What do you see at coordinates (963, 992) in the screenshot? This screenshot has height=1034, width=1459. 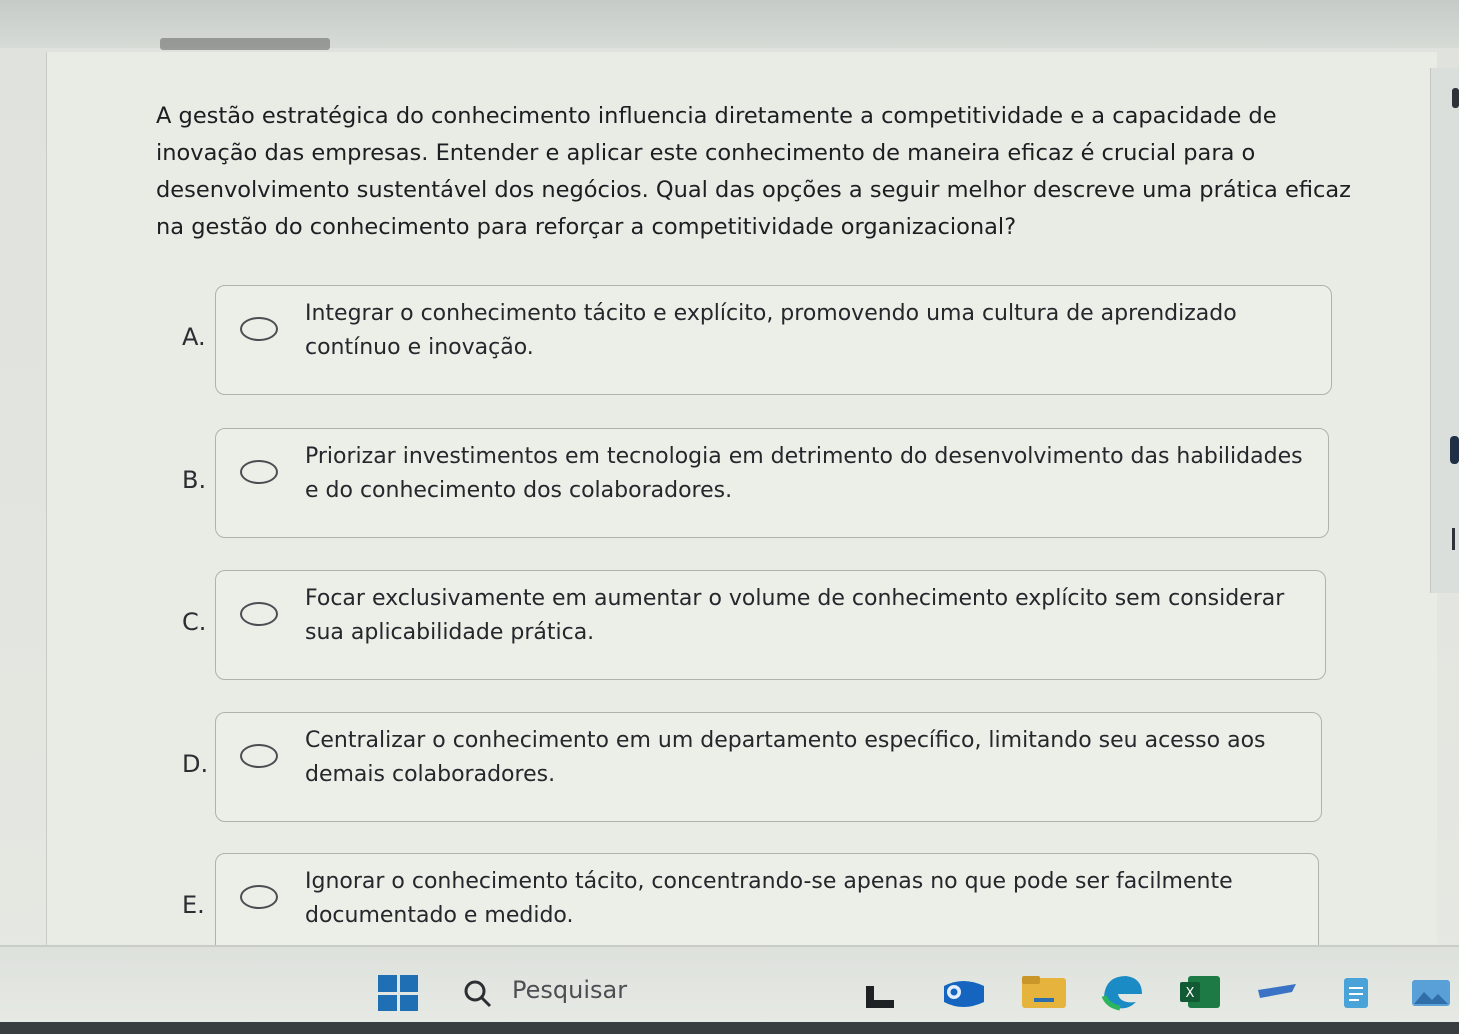 I see `outlook-icon` at bounding box center [963, 992].